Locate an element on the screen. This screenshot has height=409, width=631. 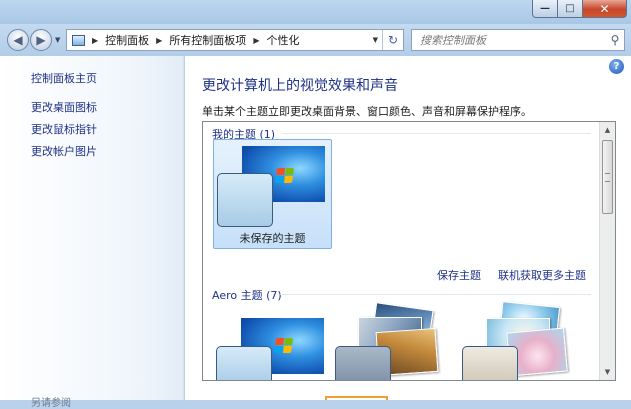
change-desktop-icons-link: 更改桌面图标 is located at coordinates (64, 112).